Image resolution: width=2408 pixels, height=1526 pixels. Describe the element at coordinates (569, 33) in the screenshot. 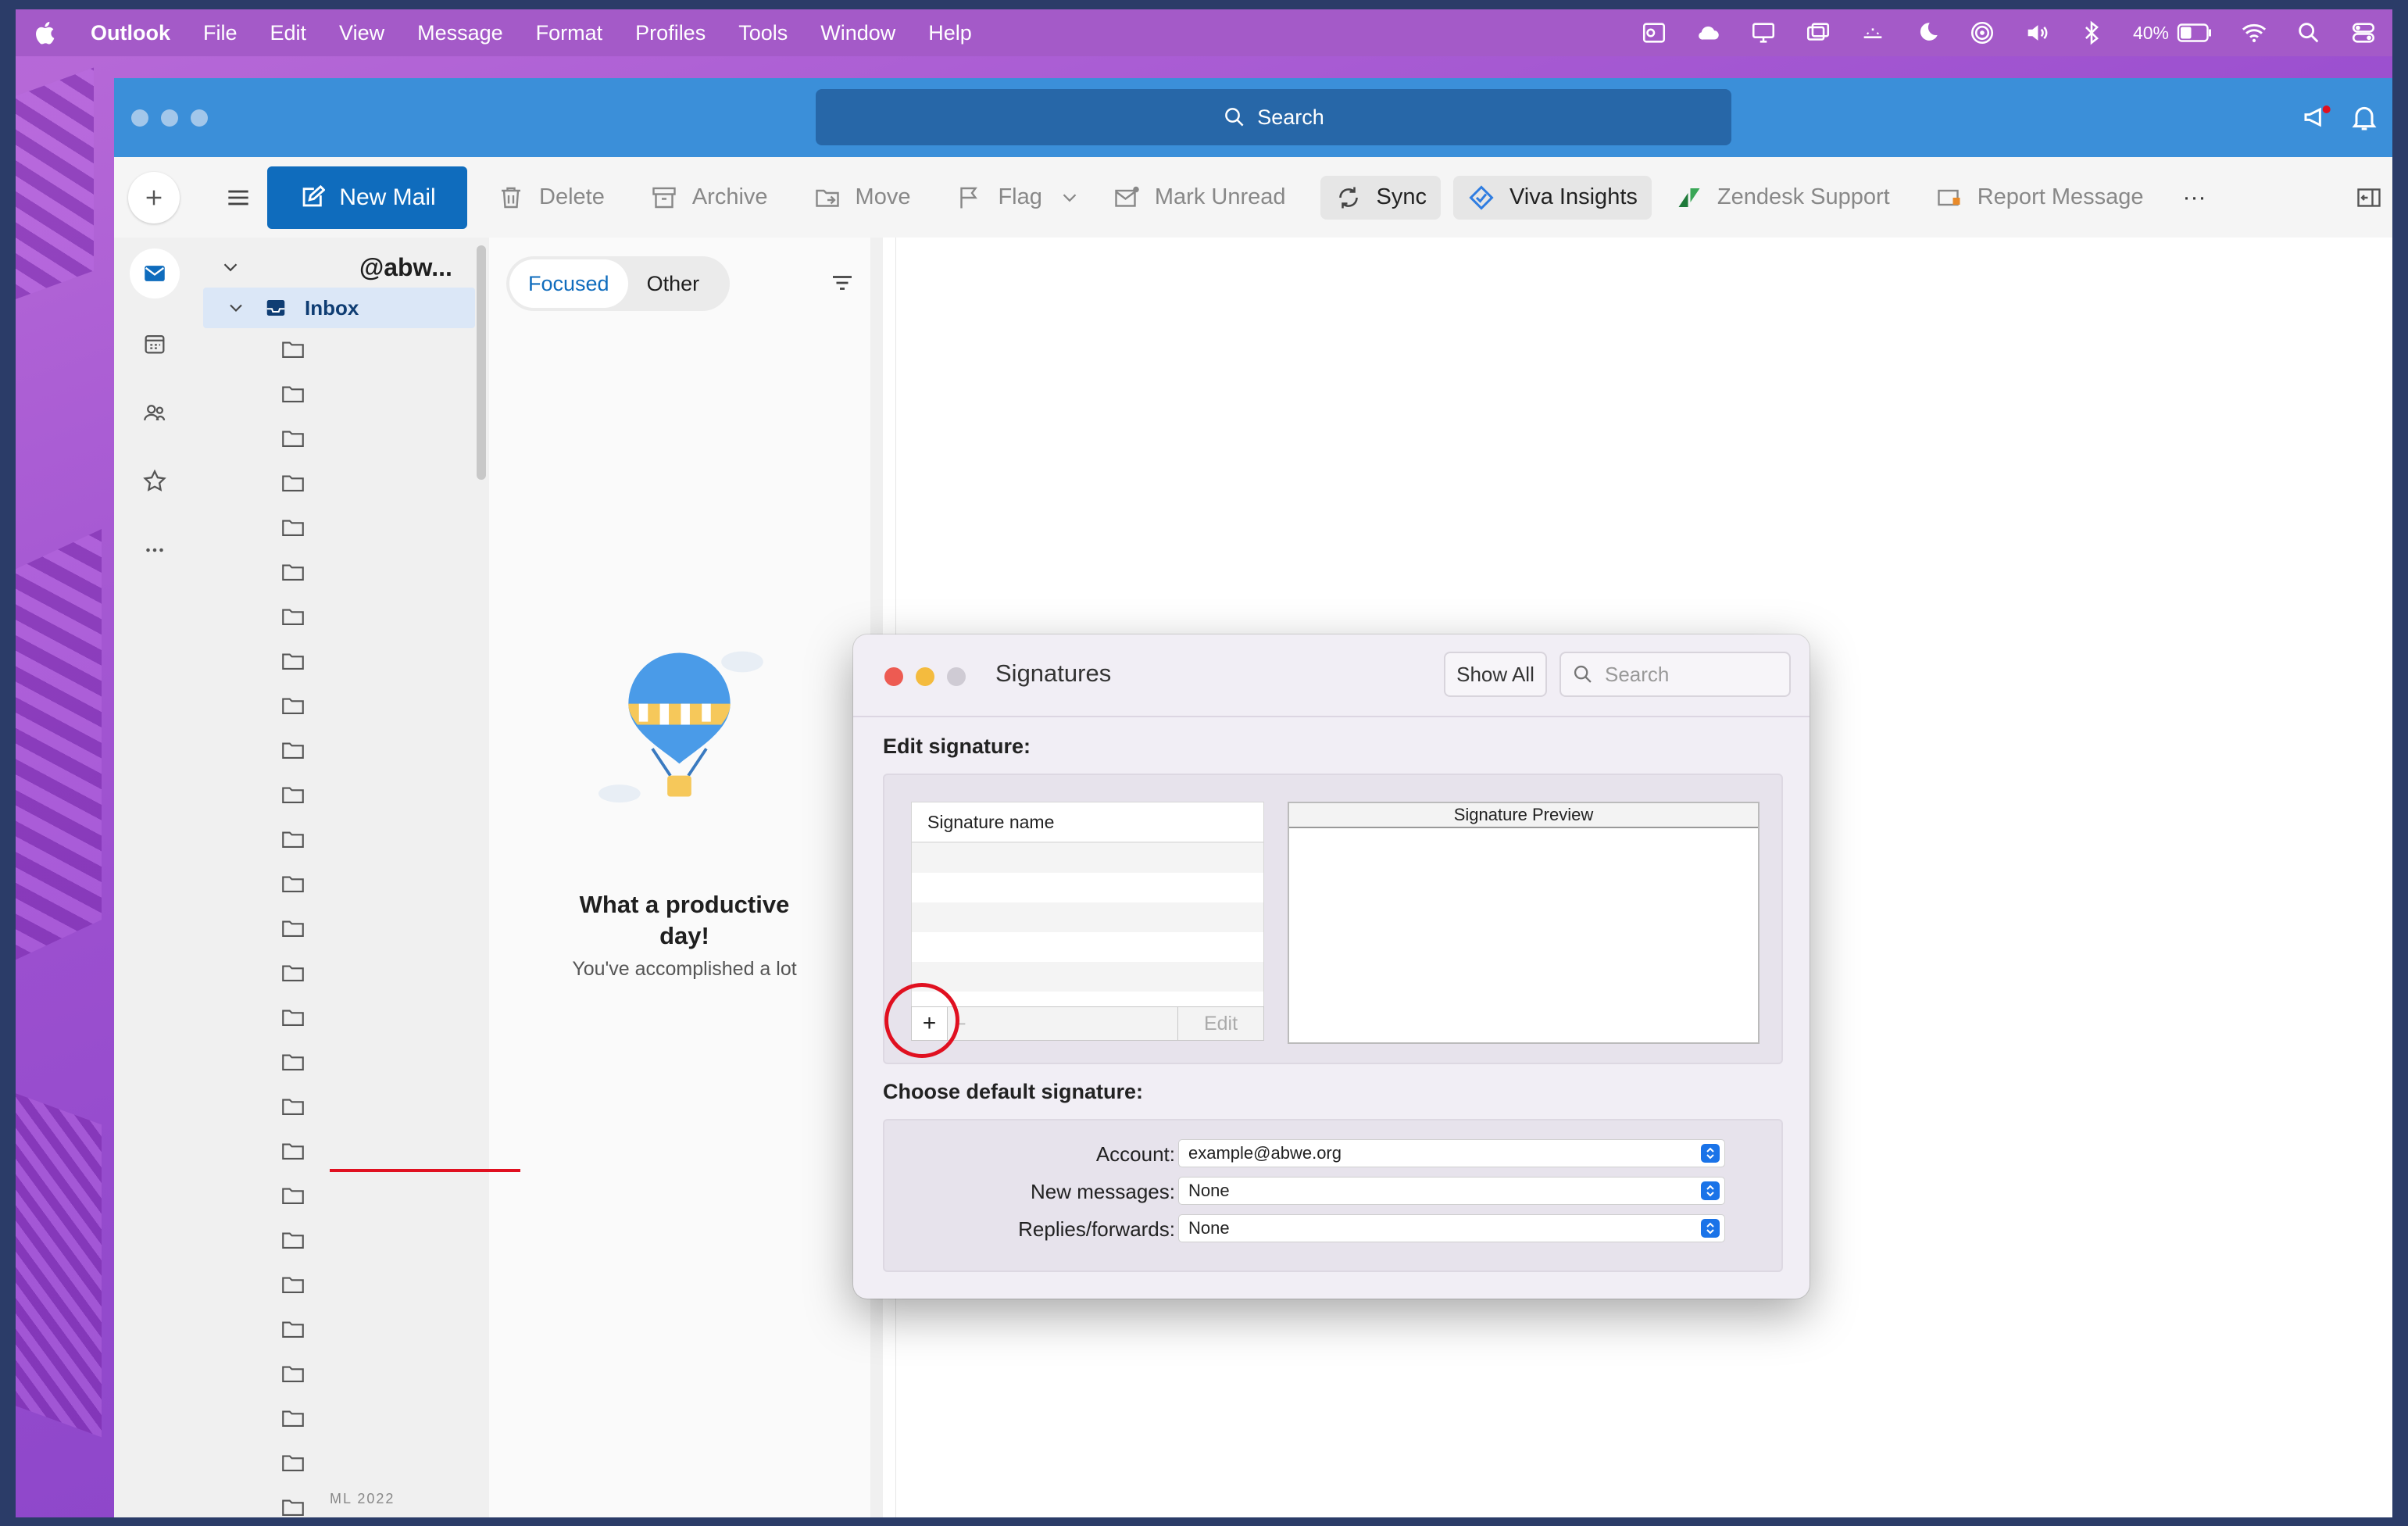

I see `menu-format: Format` at that location.